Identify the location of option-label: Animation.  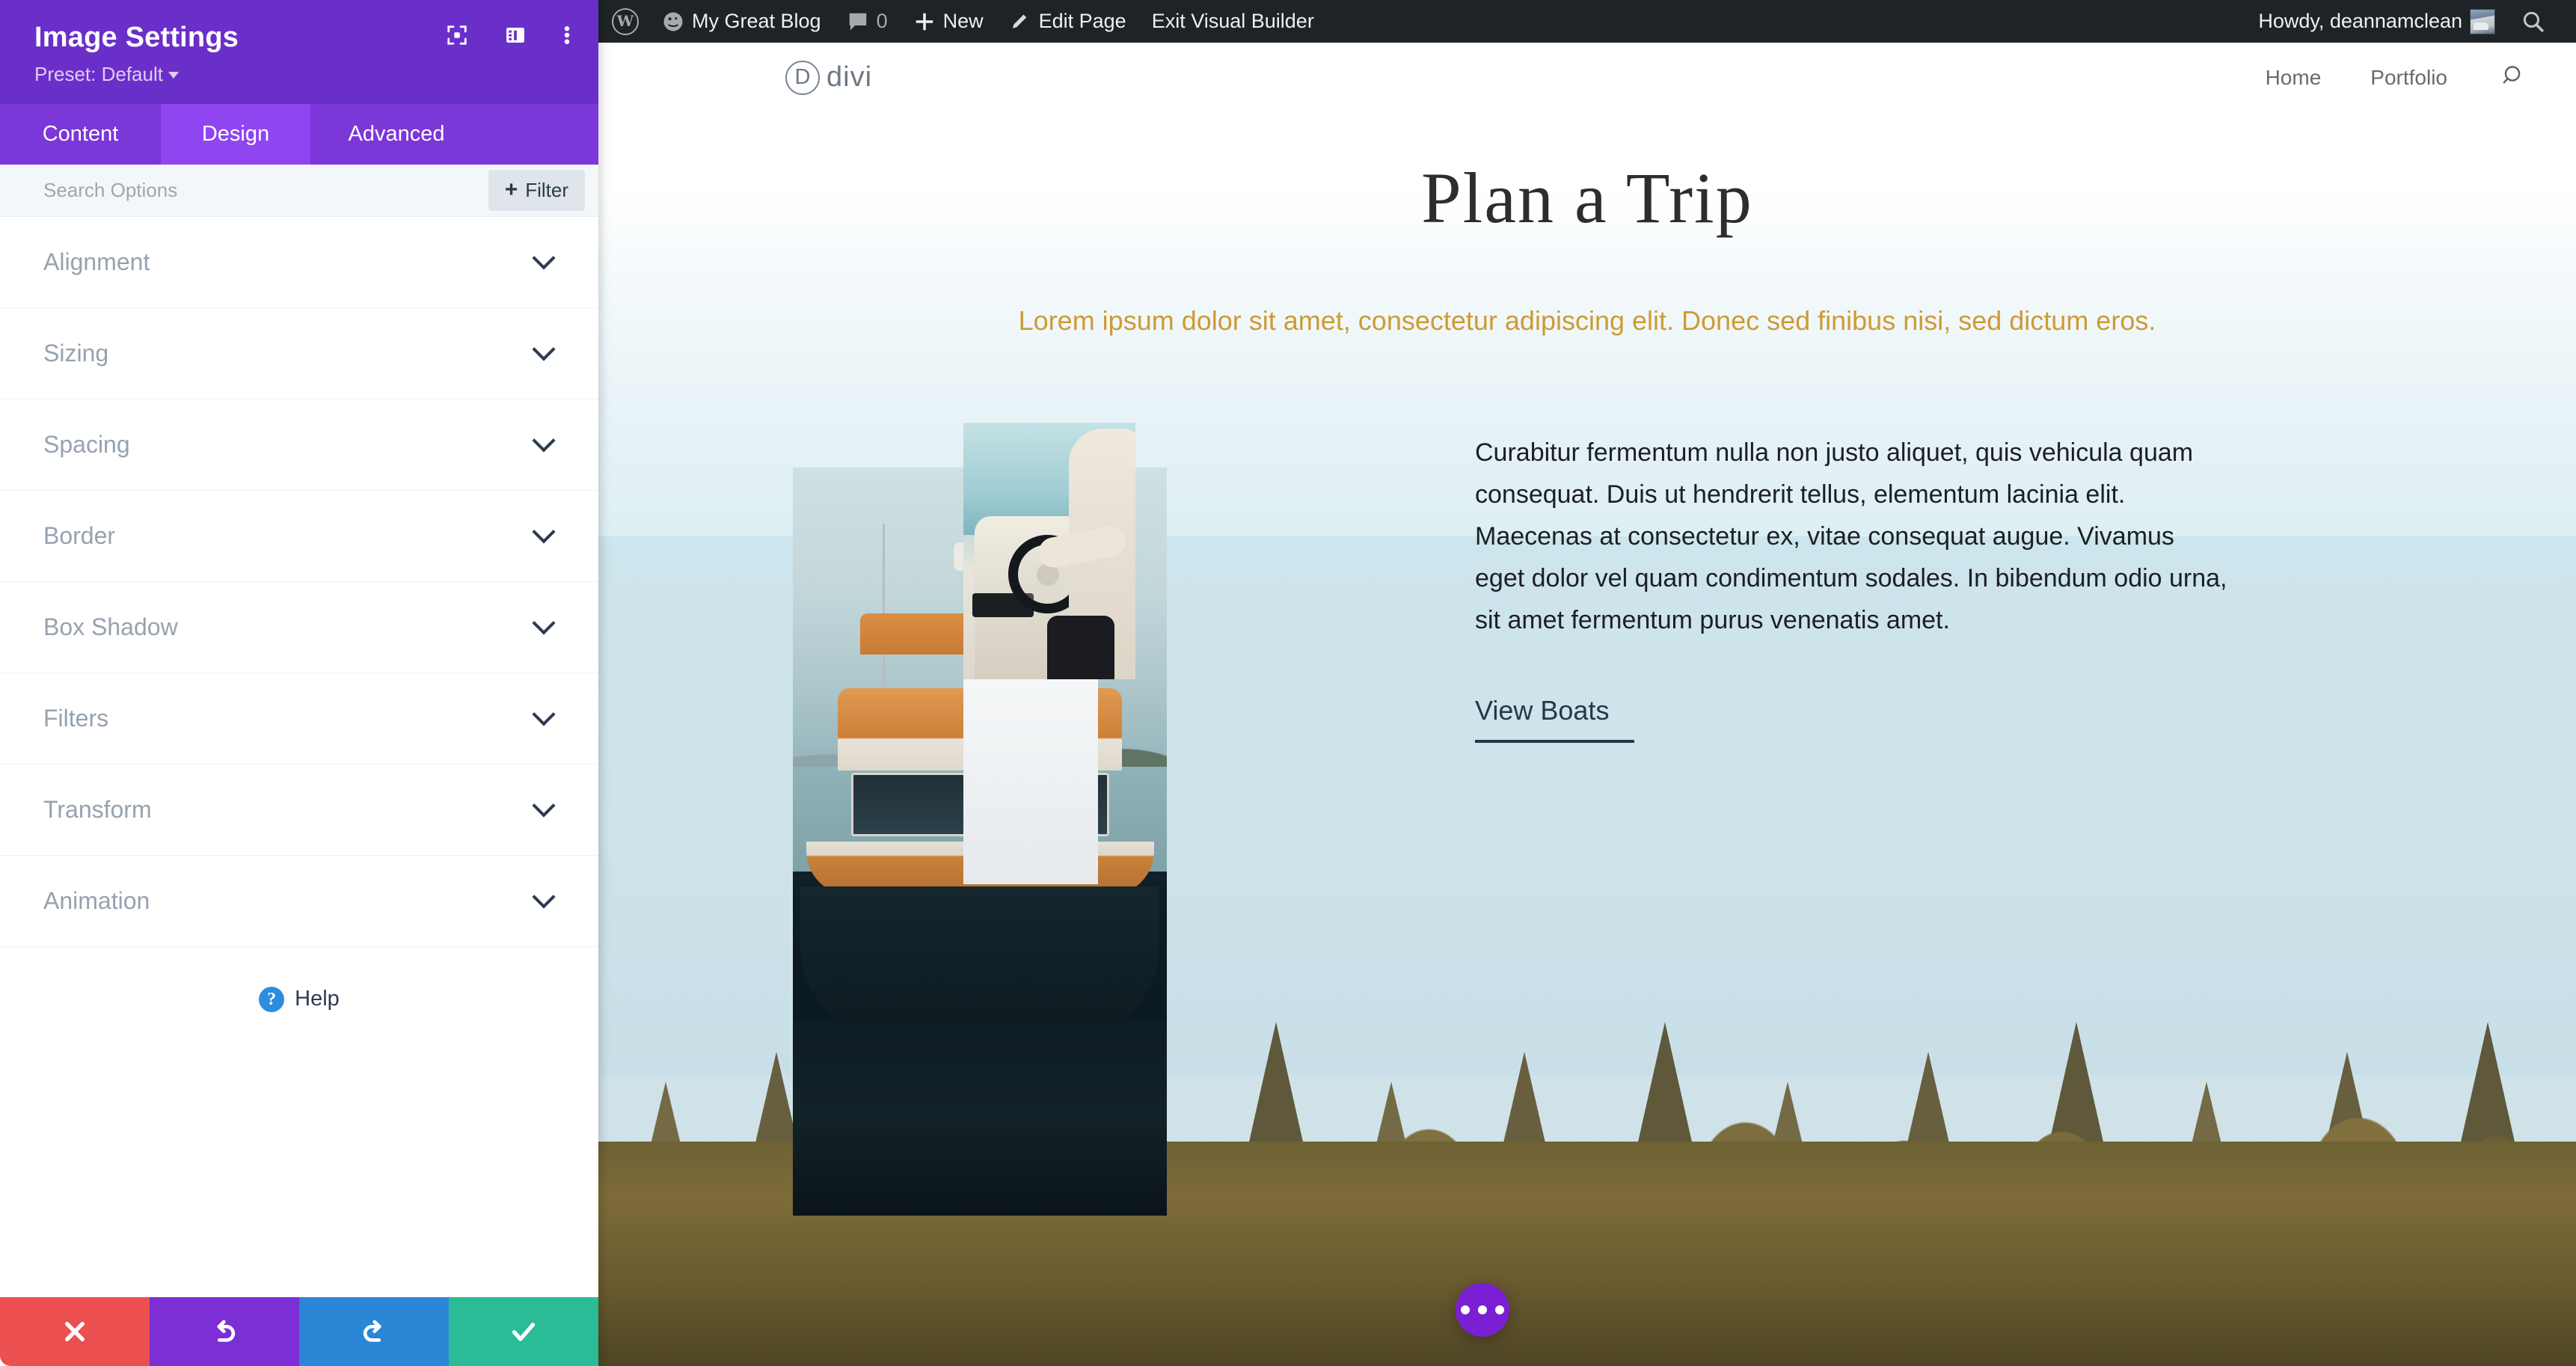
(96, 900).